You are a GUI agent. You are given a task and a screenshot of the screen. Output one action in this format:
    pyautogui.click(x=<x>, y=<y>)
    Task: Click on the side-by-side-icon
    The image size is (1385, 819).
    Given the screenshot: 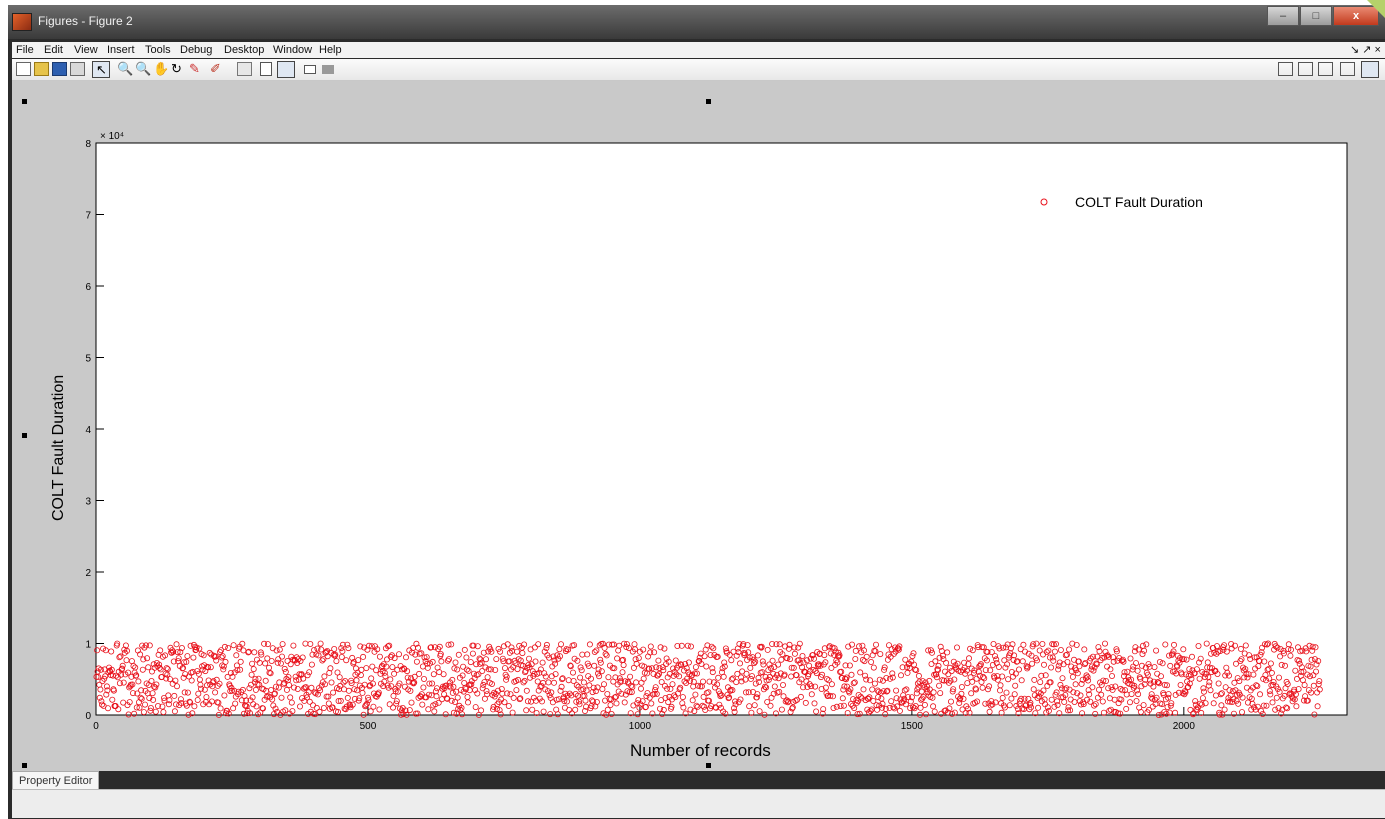 What is the action you would take?
    pyautogui.click(x=1305, y=69)
    